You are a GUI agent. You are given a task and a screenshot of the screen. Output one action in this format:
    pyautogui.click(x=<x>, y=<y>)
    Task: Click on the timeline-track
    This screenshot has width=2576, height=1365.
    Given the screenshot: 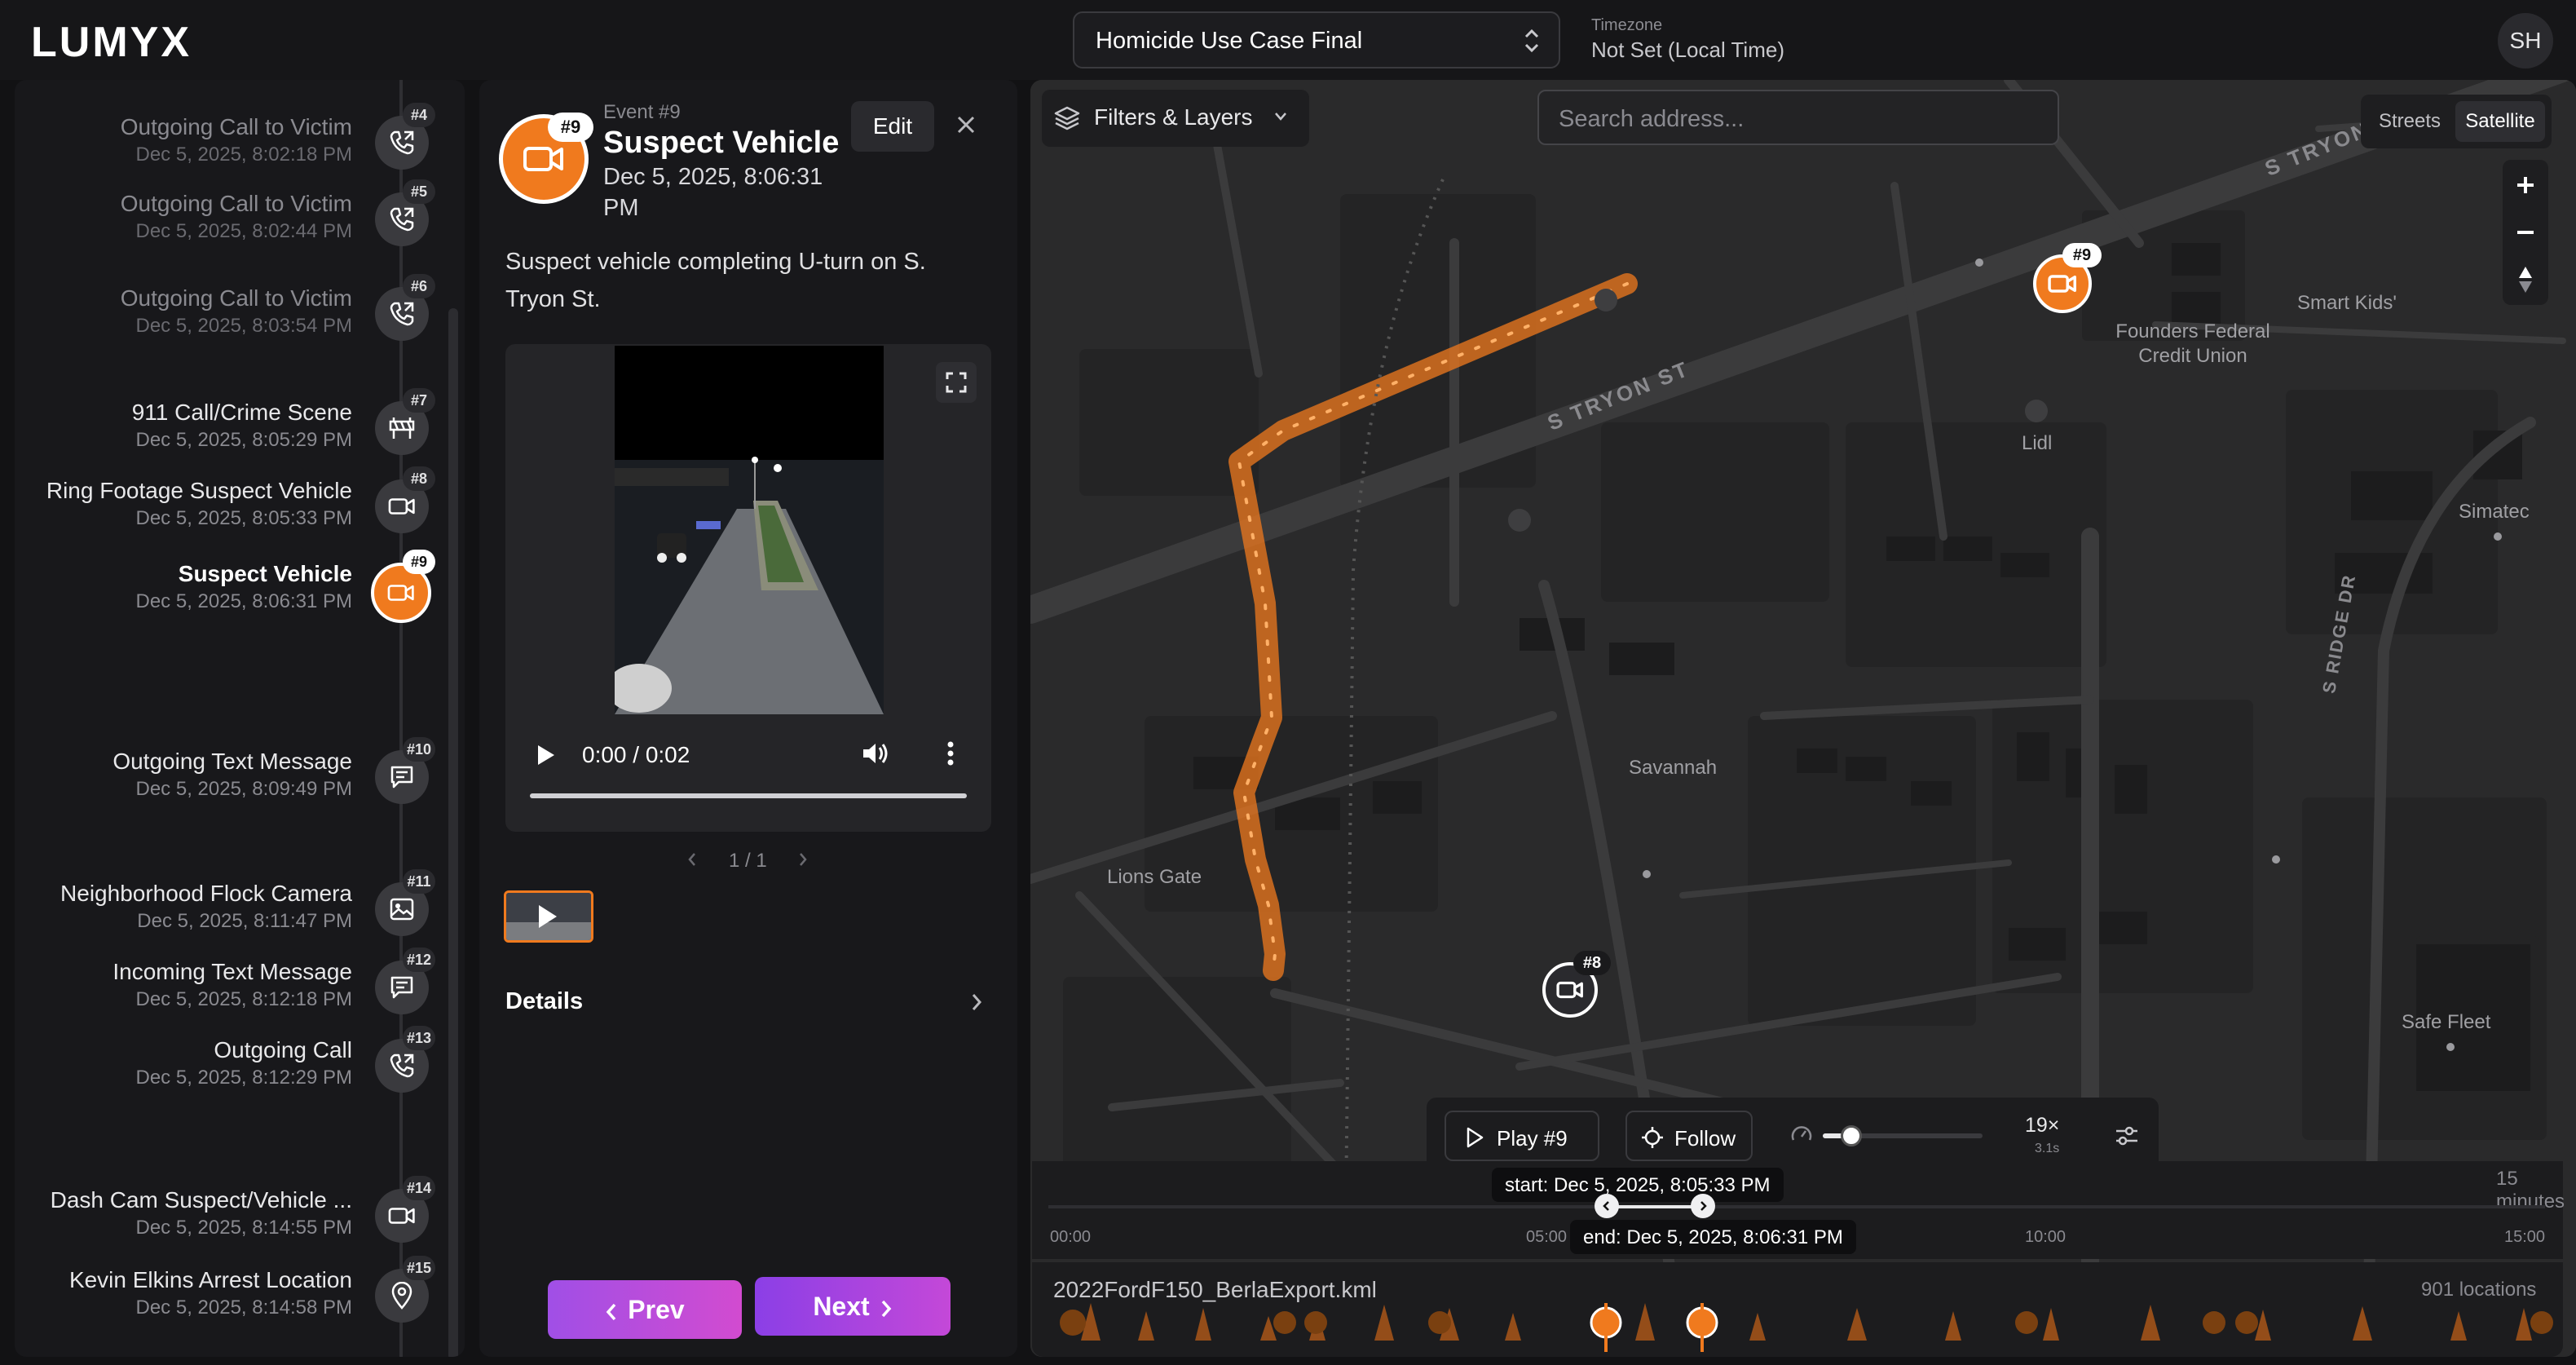 What is the action you would take?
    pyautogui.click(x=1796, y=1206)
    